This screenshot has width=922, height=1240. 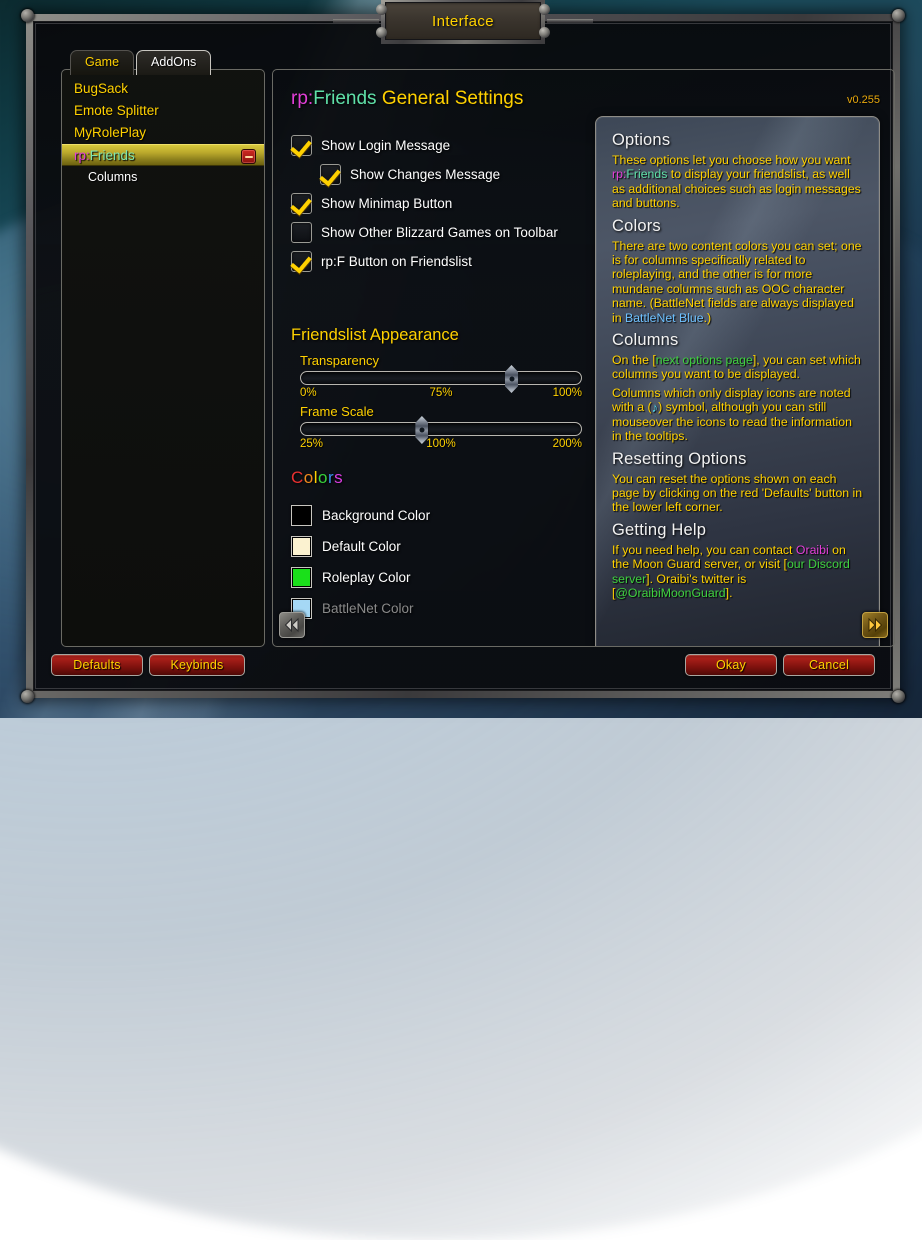 I want to click on info-text-rp: rp:, so click(x=619, y=174).